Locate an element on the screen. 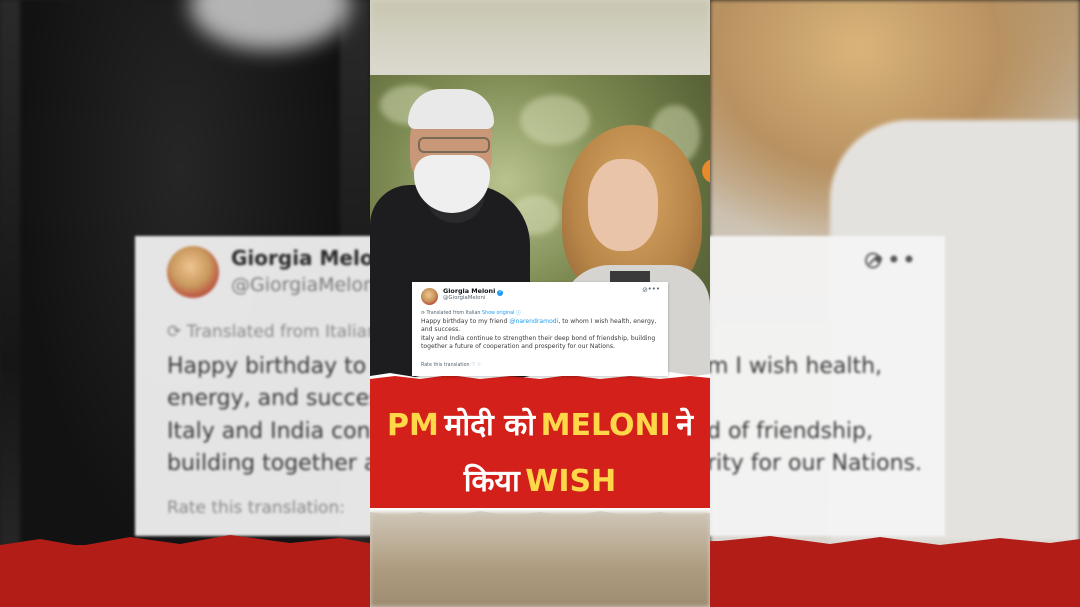 The image size is (1080, 607). more-icon: ••• is located at coordinates (654, 289).